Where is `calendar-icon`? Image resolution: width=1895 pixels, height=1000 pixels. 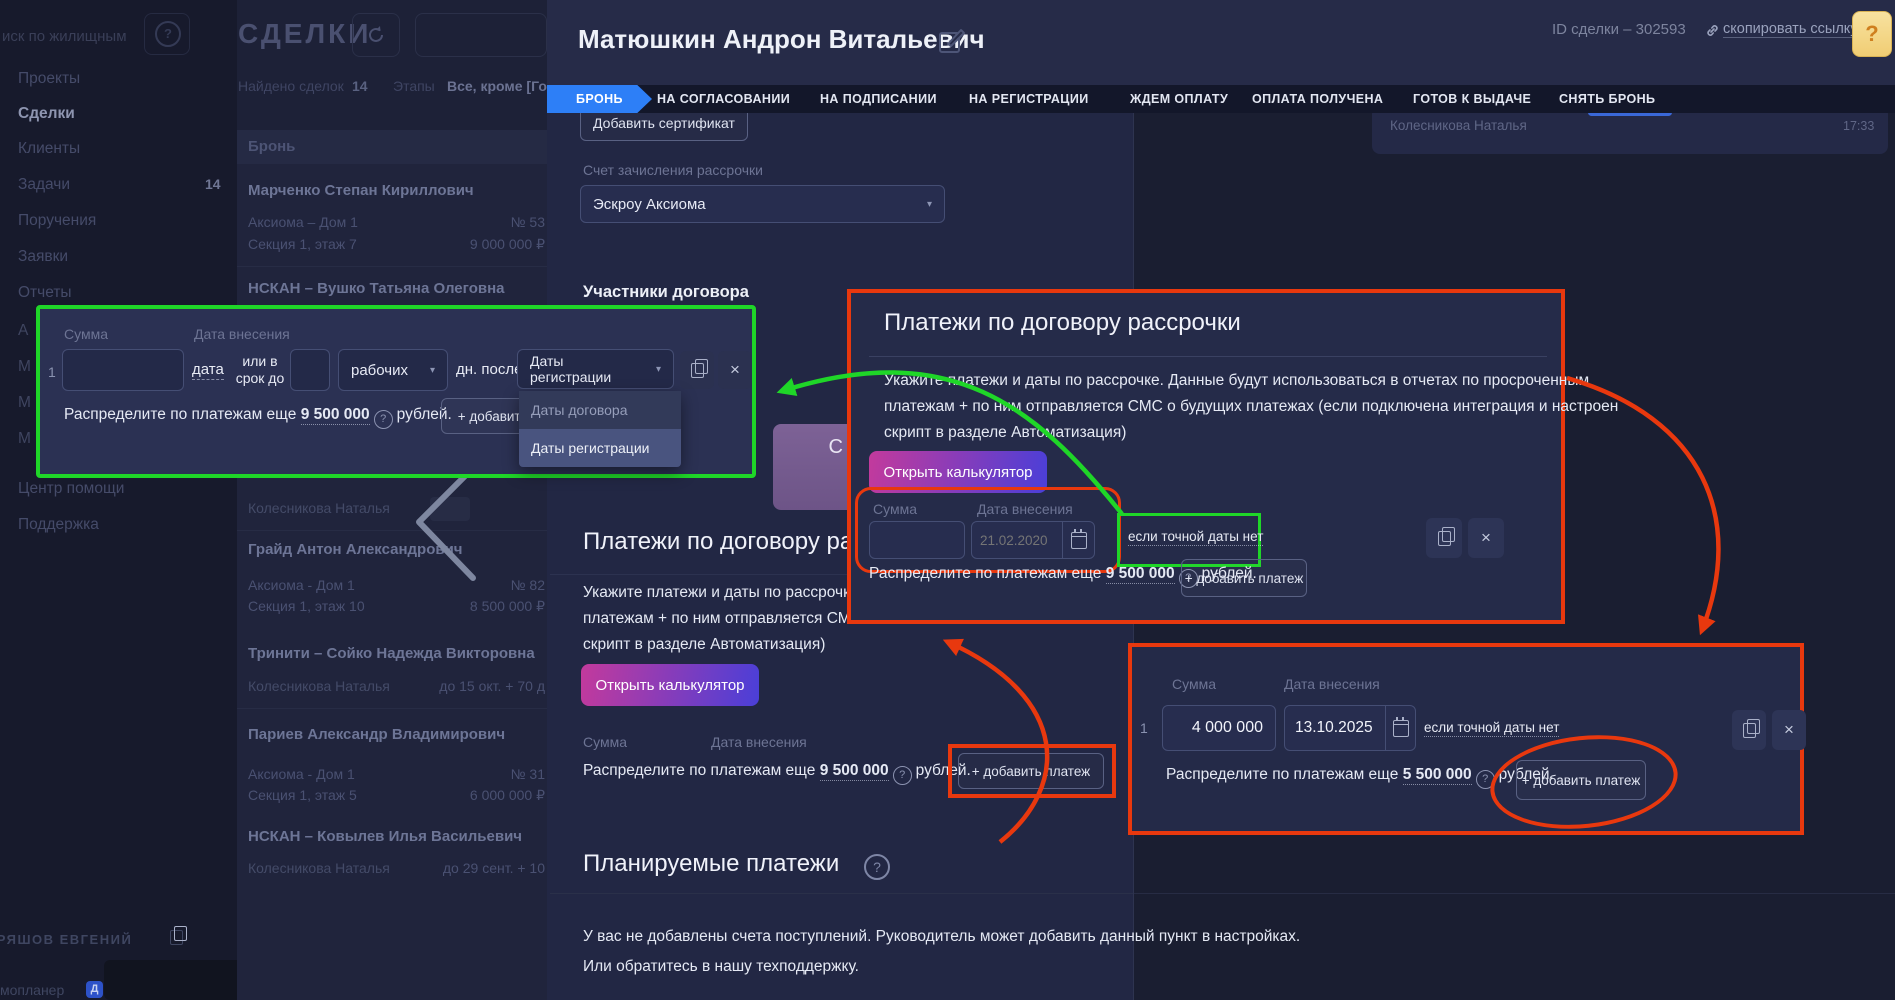 calendar-icon is located at coordinates (1400, 726).